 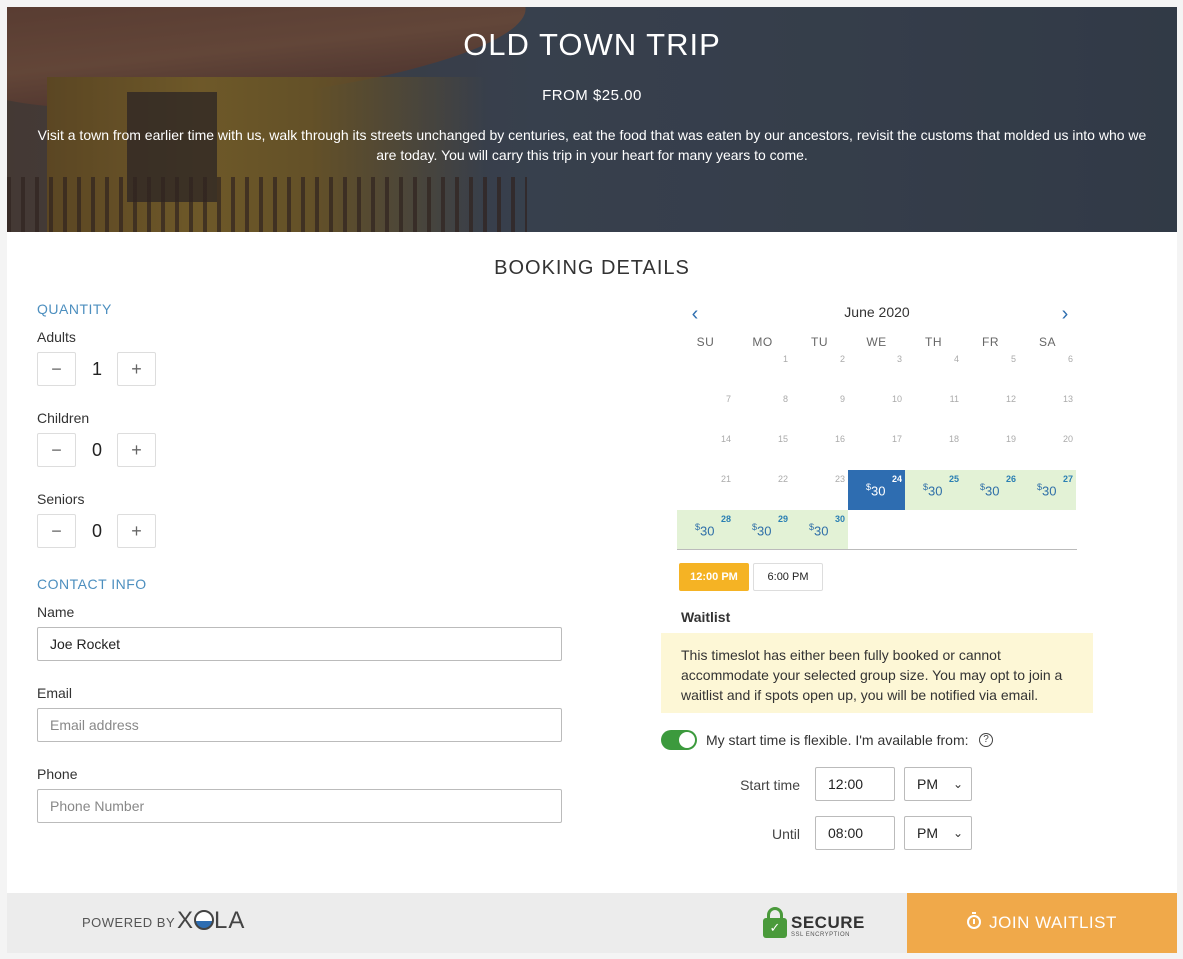 I want to click on email-field, so click(x=299, y=725).